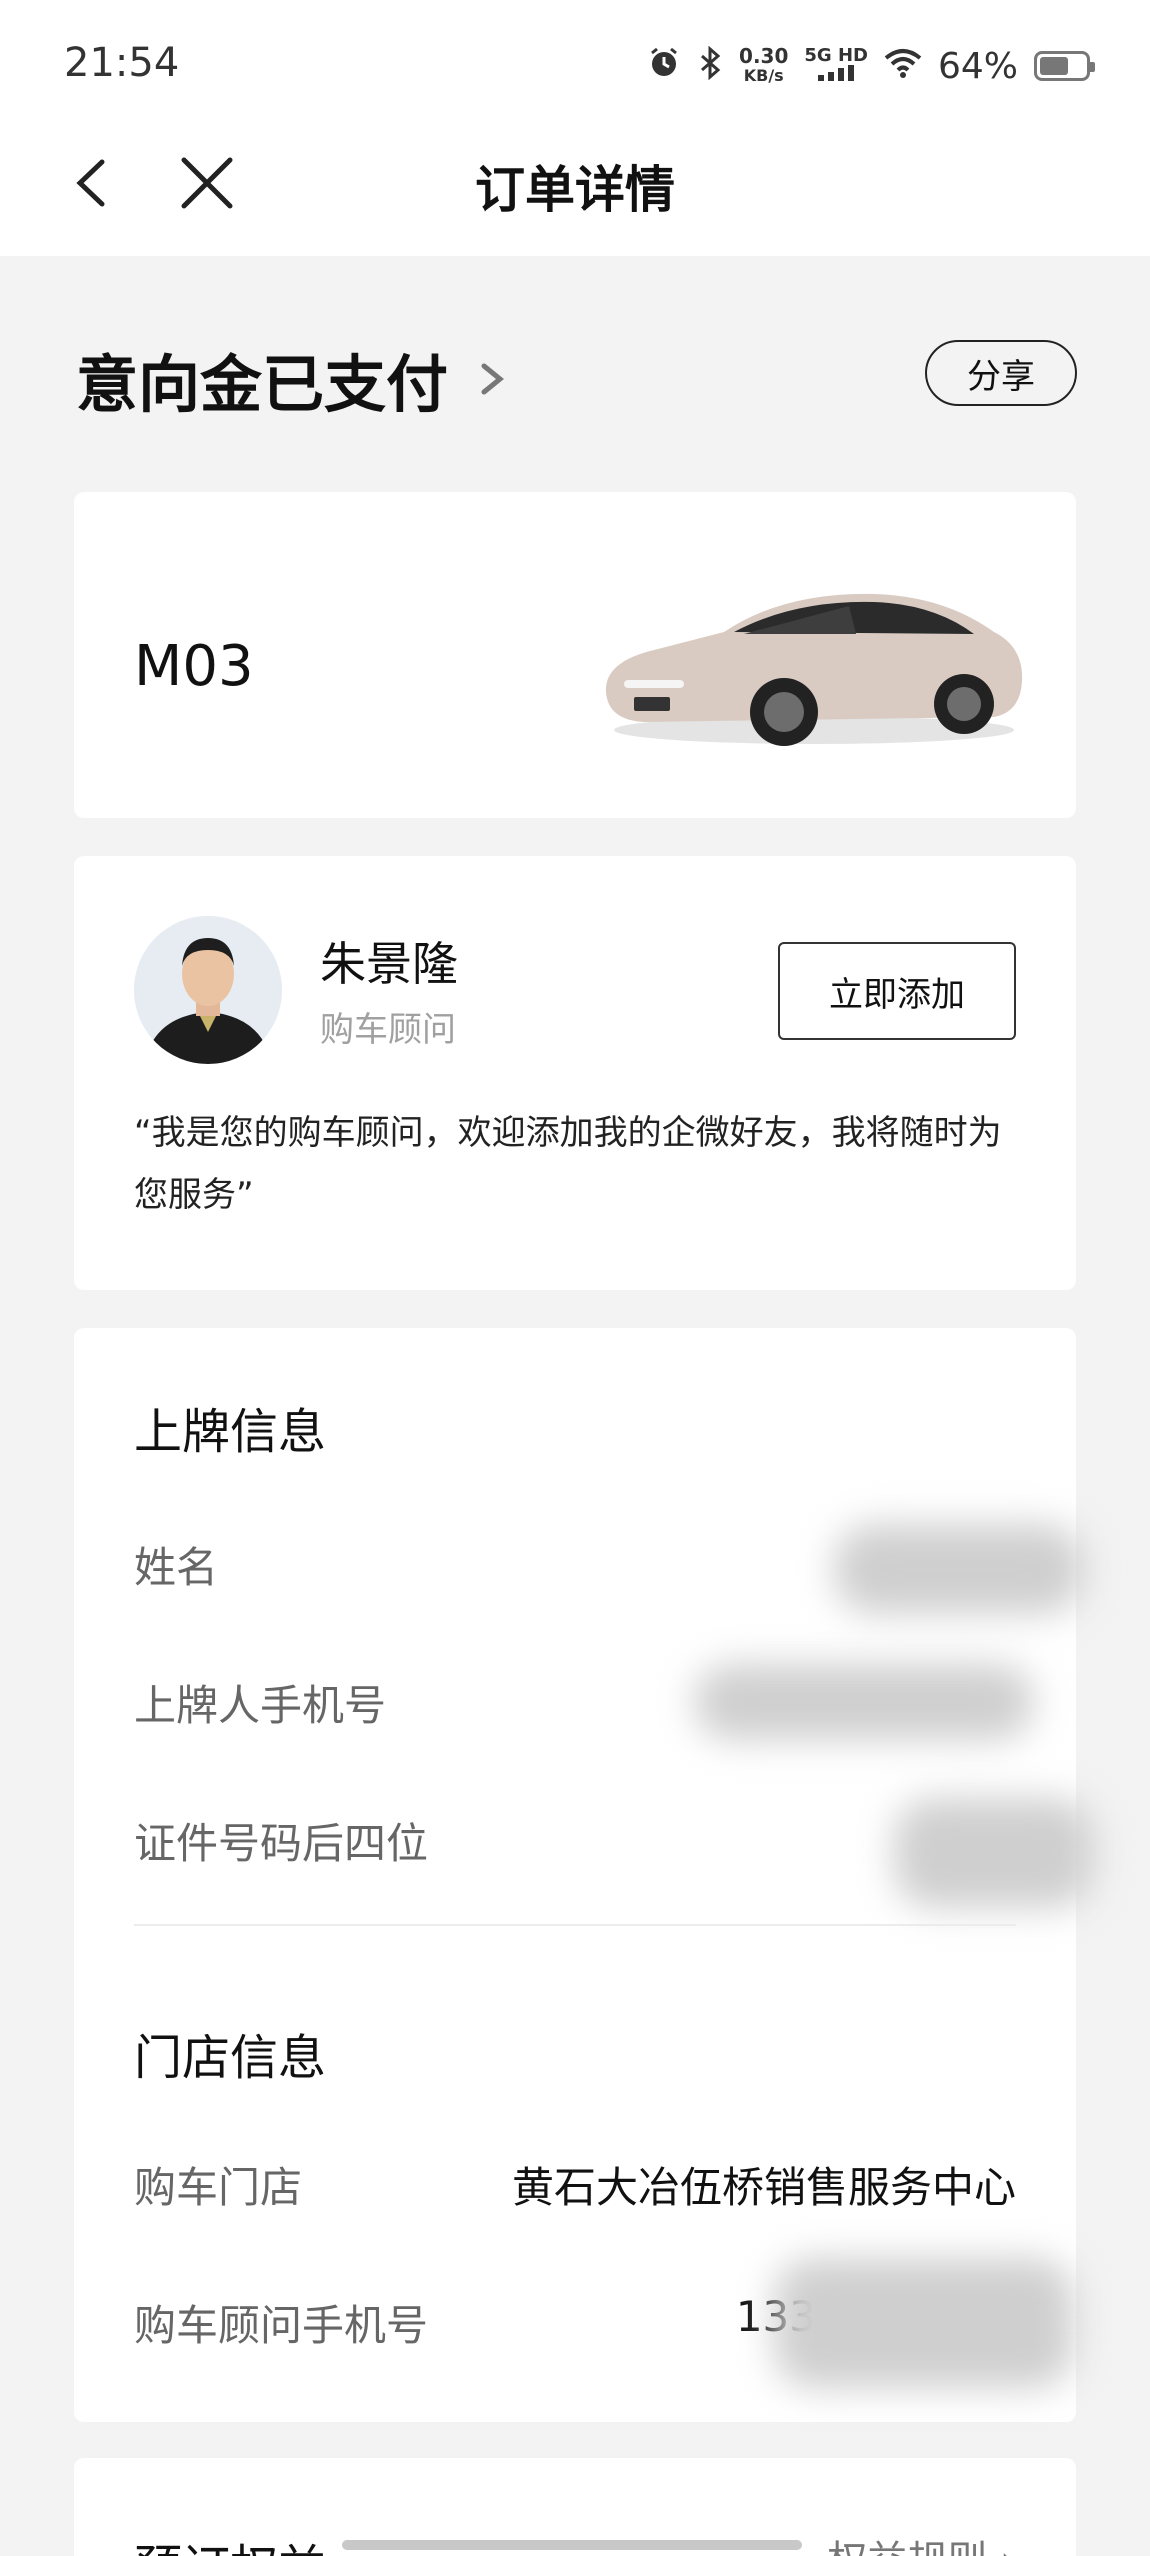  I want to click on model-name: M03, so click(194, 666).